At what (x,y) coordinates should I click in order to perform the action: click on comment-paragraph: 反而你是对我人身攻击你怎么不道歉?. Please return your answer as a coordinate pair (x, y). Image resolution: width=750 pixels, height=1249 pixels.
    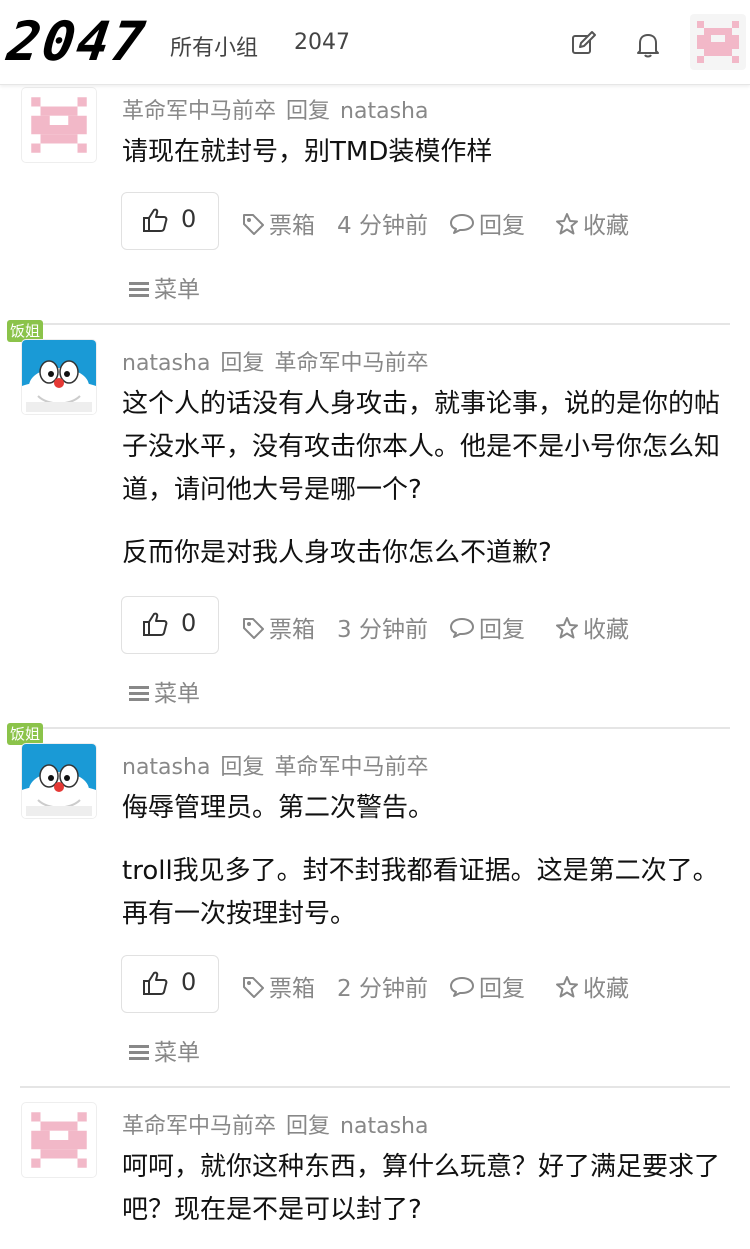
    Looking at the image, I should click on (337, 553).